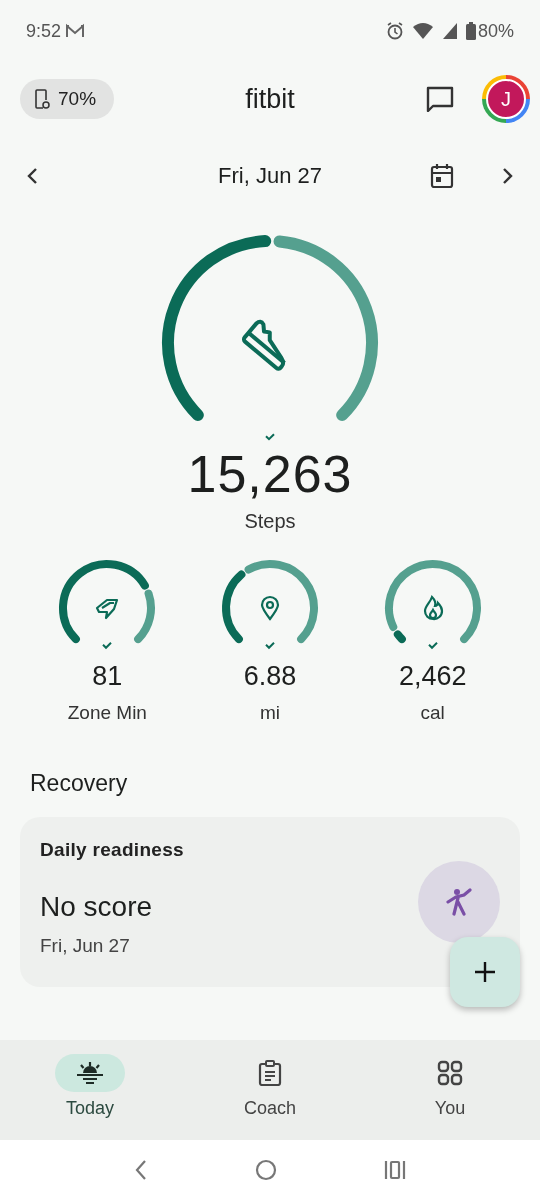 The image size is (540, 1200). What do you see at coordinates (79, 783) in the screenshot?
I see `section-heading: Recovery` at bounding box center [79, 783].